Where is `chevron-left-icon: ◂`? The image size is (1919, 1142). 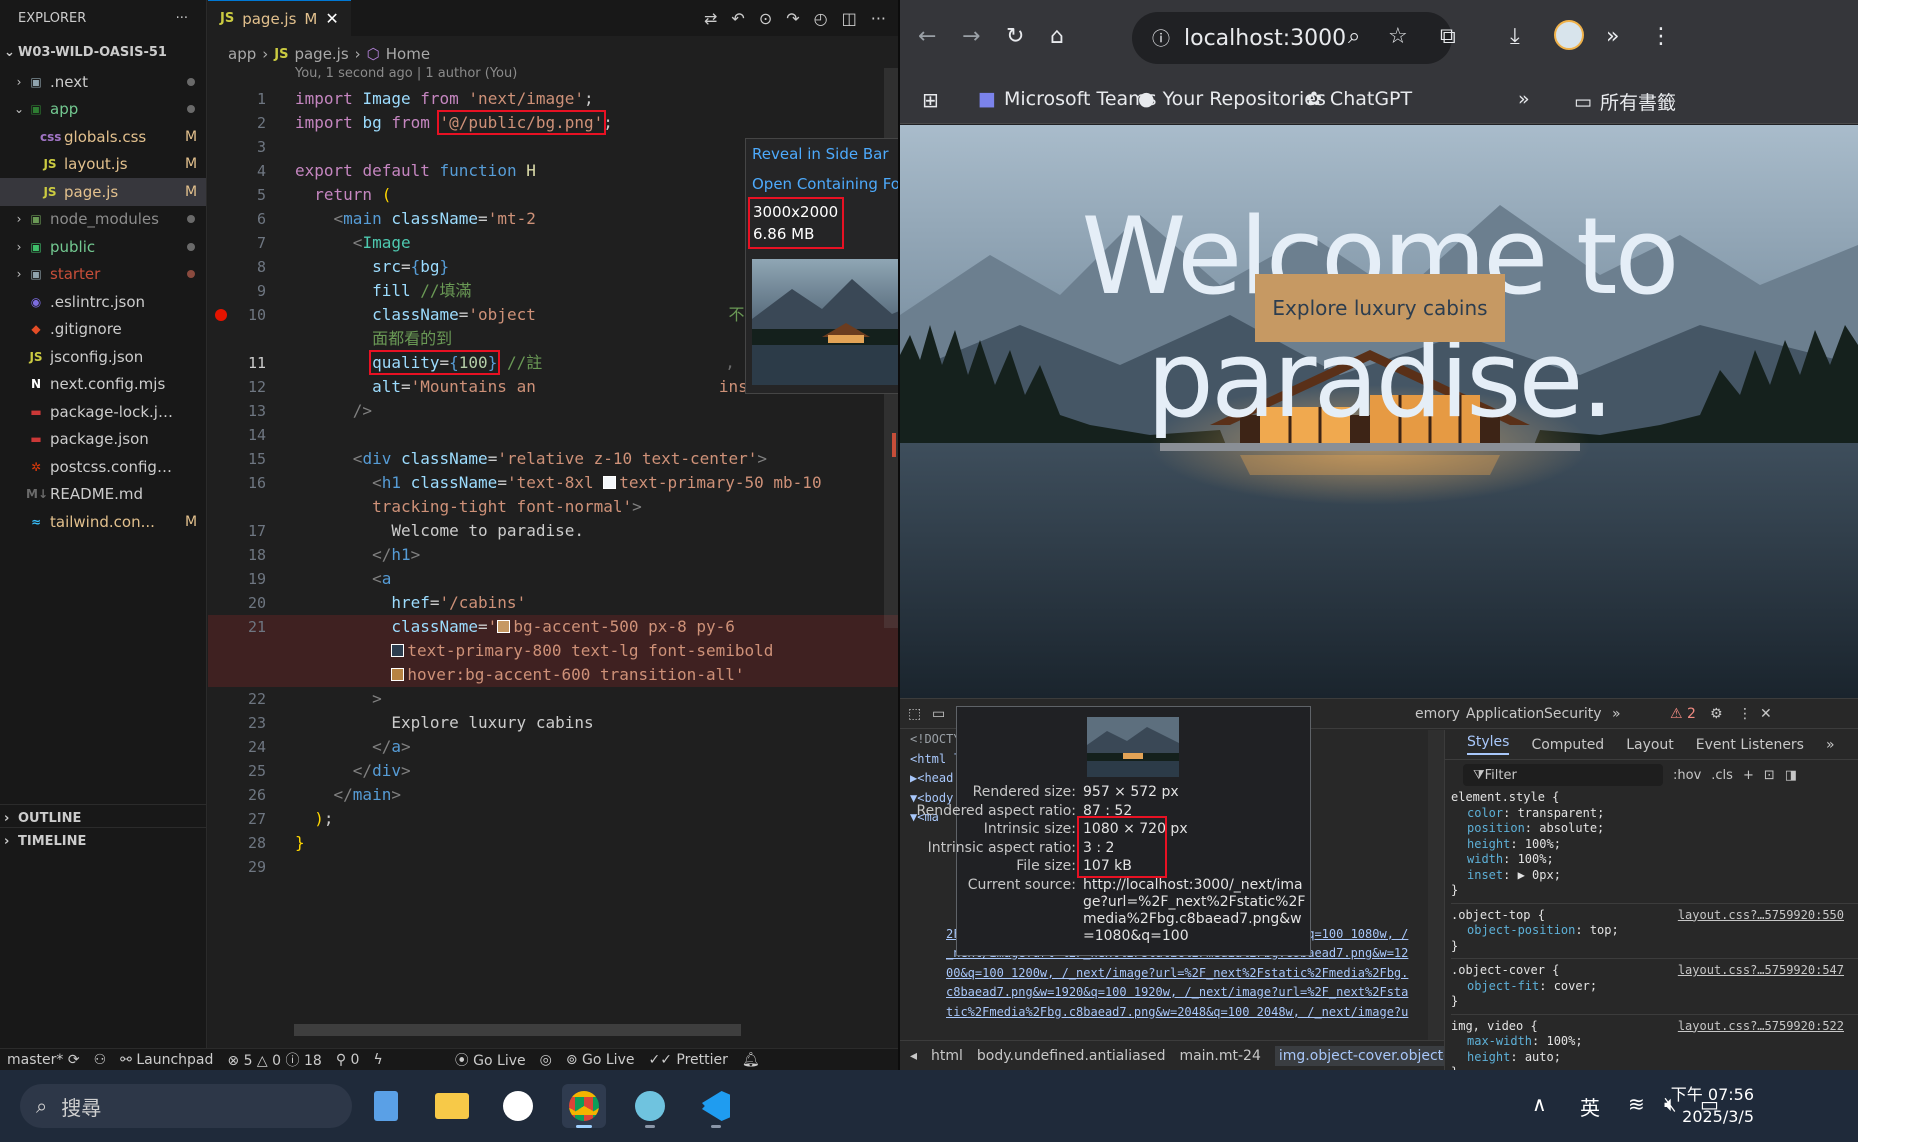
chevron-left-icon: ◂ is located at coordinates (913, 1056).